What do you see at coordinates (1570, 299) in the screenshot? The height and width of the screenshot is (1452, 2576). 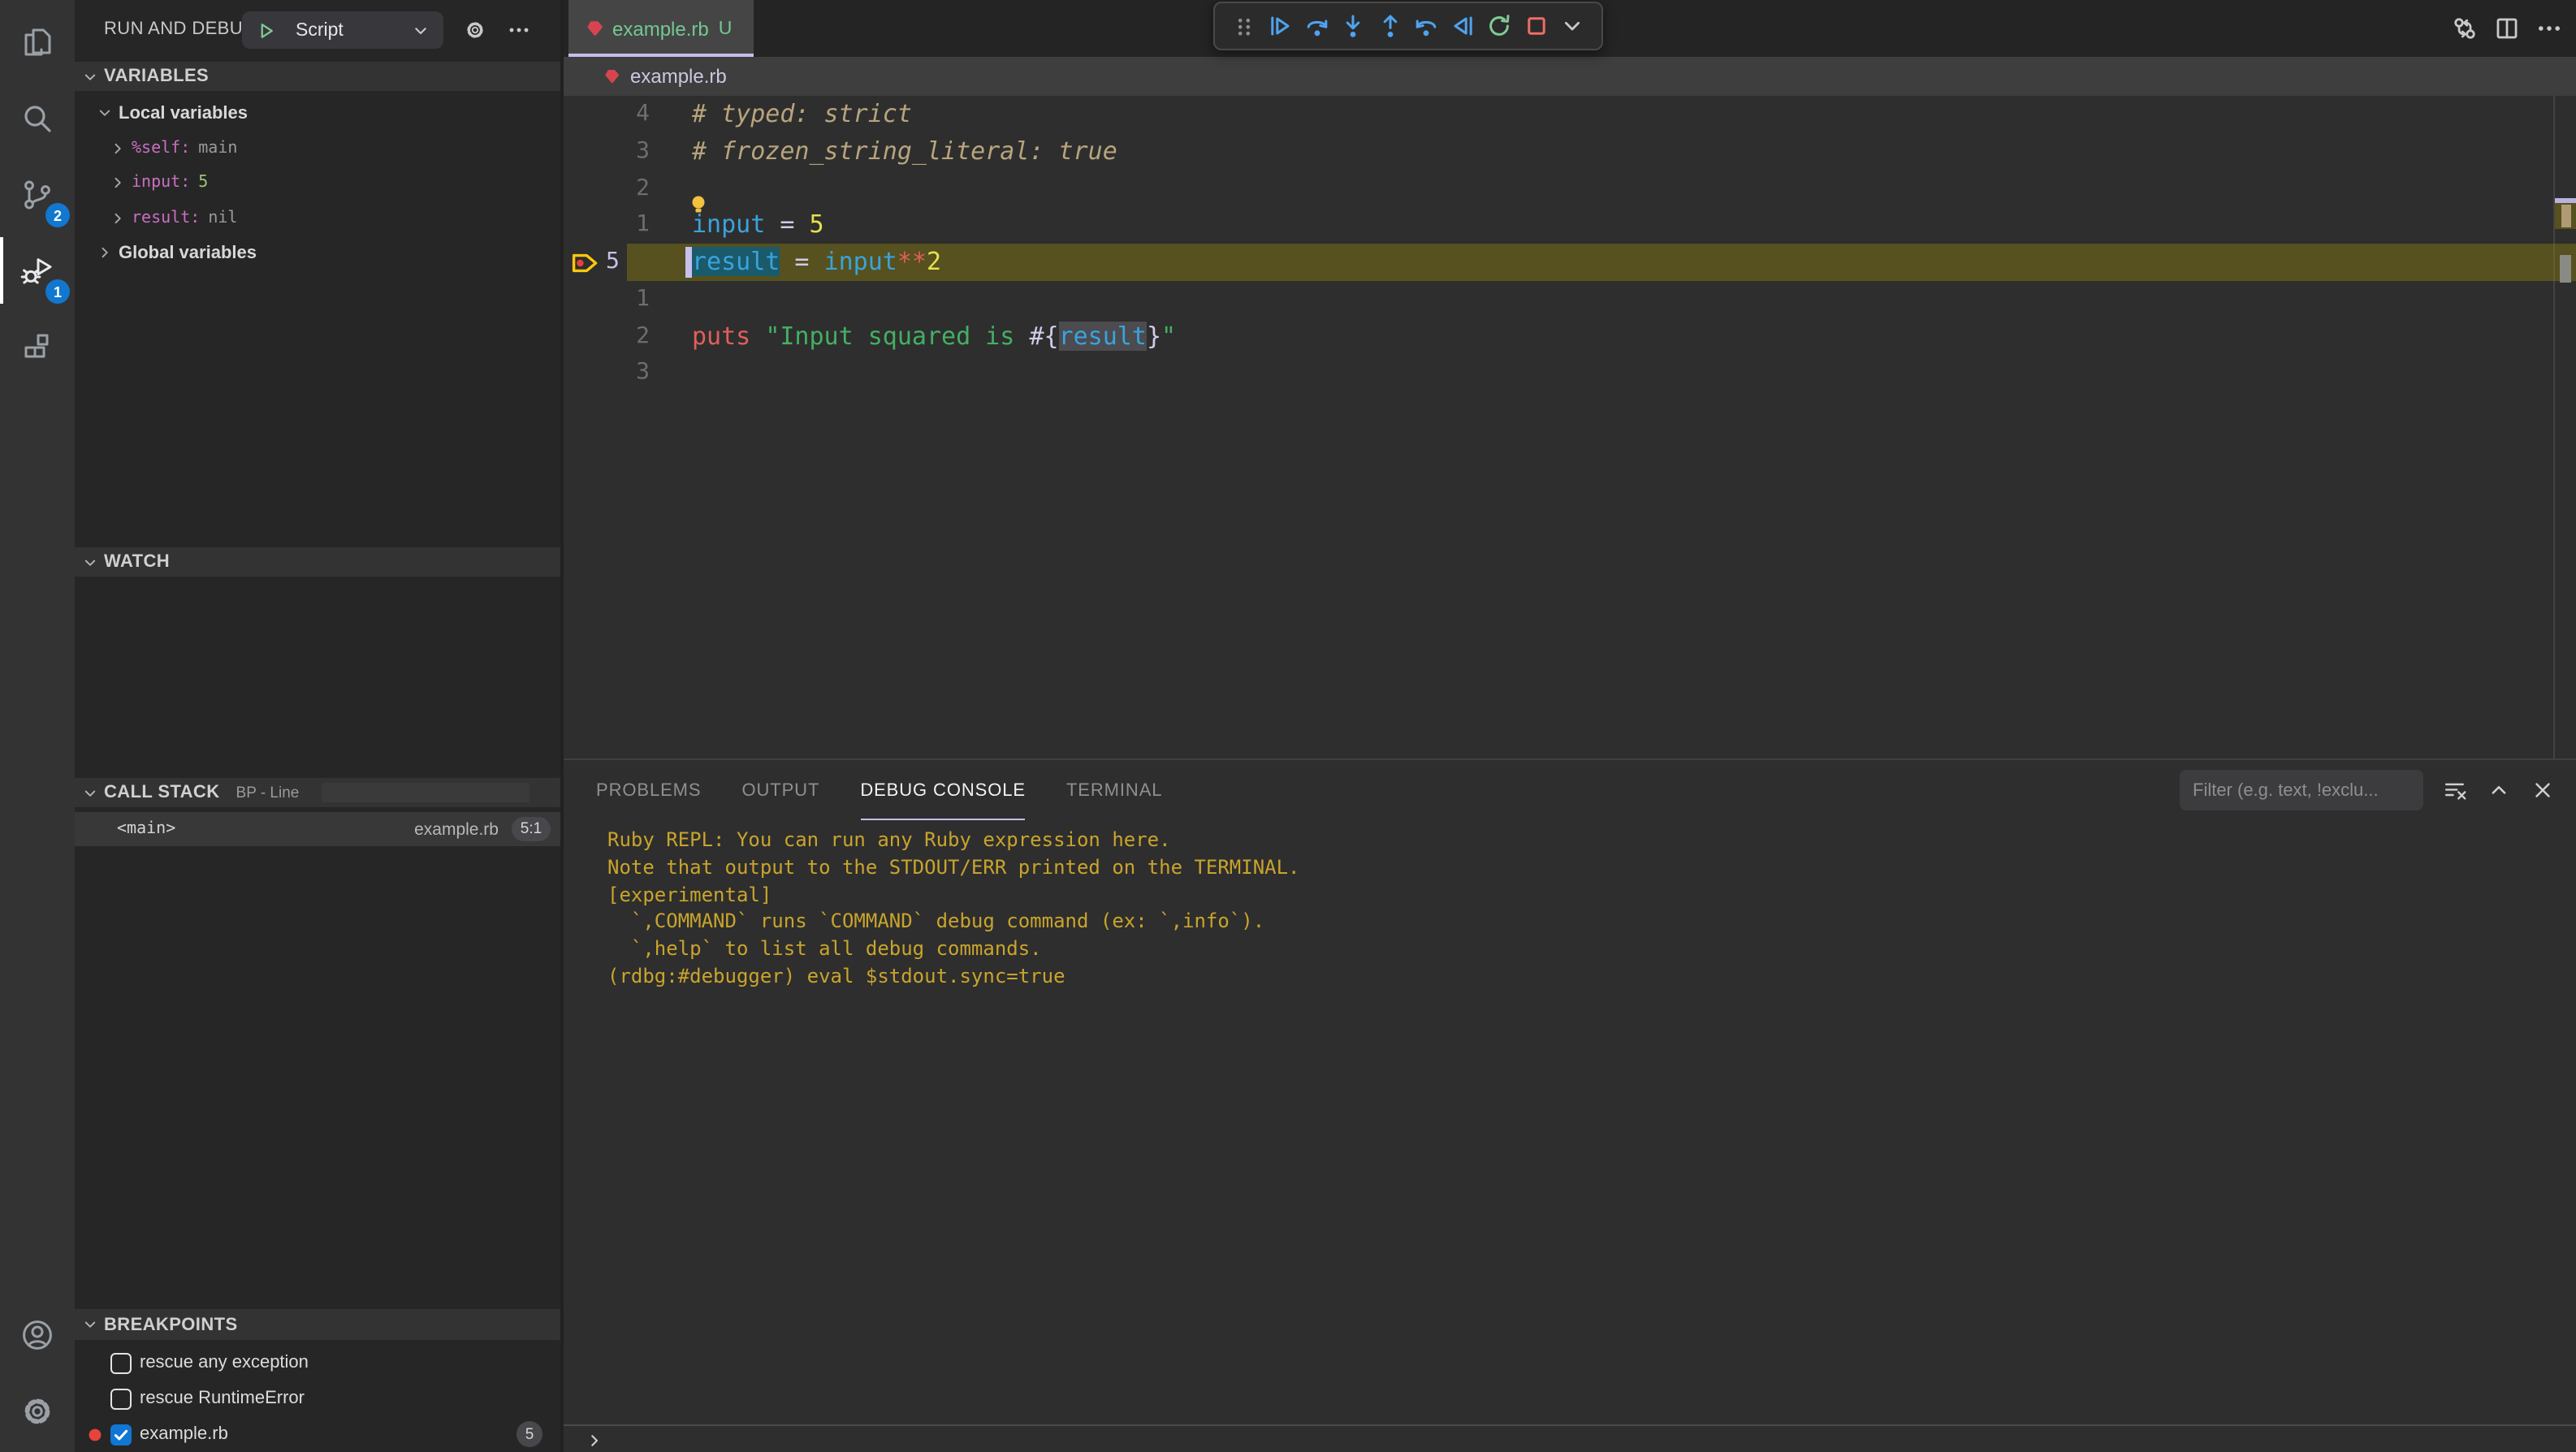 I see `code-line: 1` at bounding box center [1570, 299].